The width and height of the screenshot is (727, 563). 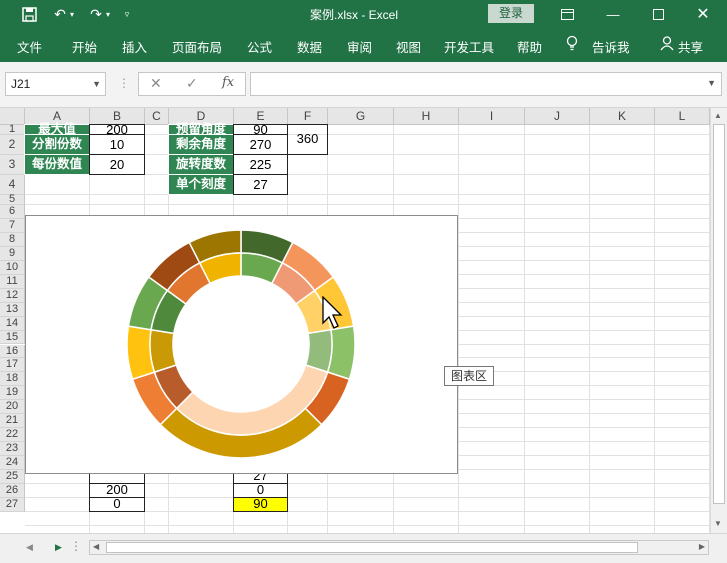 What do you see at coordinates (12, 323) in the screenshot?
I see `row-header-14: 14` at bounding box center [12, 323].